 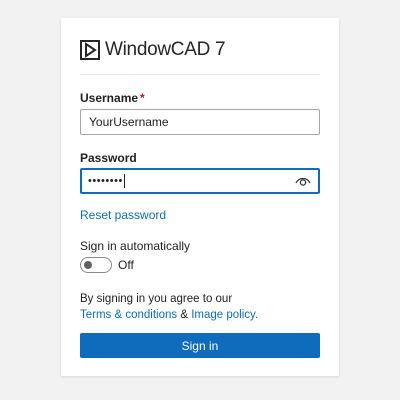 What do you see at coordinates (303, 181) in the screenshot?
I see `eye-icon` at bounding box center [303, 181].